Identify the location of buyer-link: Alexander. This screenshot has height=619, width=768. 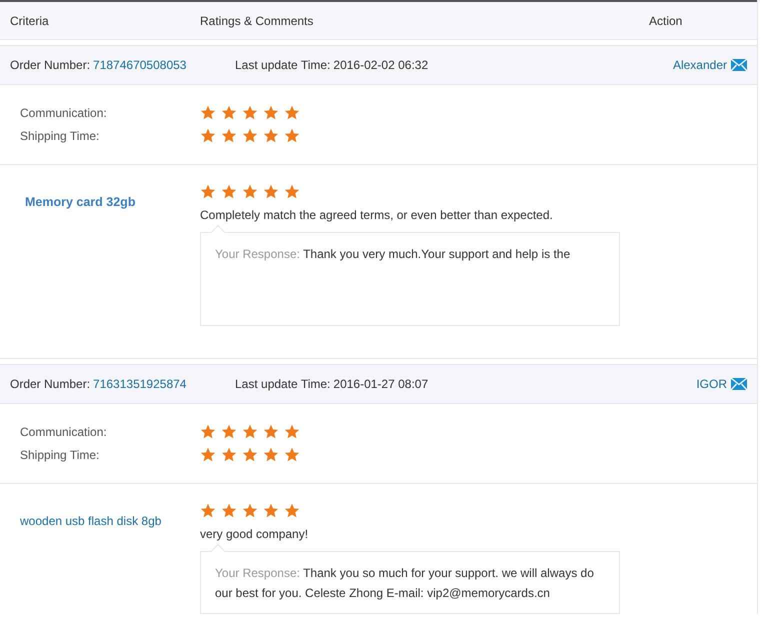
(699, 65).